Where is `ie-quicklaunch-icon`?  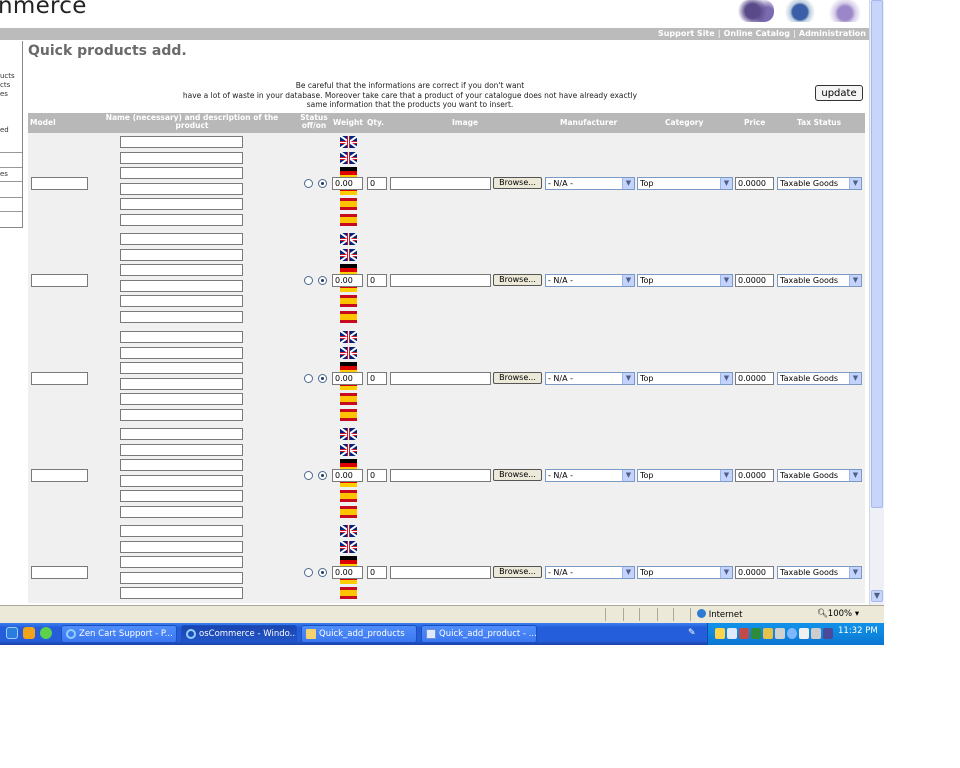 ie-quicklaunch-icon is located at coordinates (12, 633).